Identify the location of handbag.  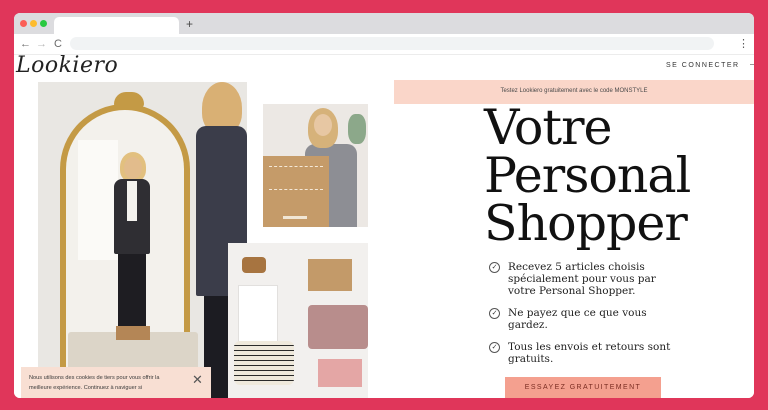
(254, 265).